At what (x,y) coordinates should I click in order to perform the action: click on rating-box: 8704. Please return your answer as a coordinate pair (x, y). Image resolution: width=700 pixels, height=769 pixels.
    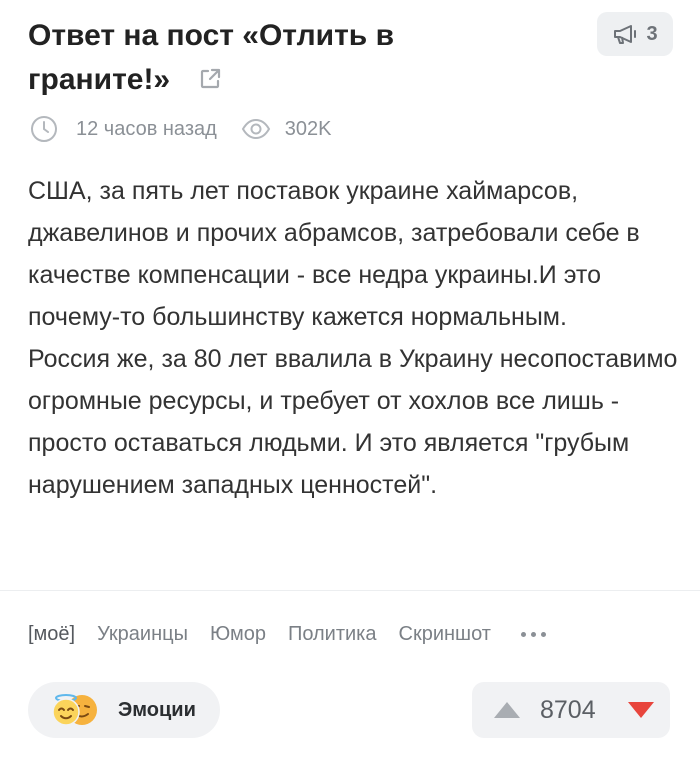
    Looking at the image, I should click on (571, 710).